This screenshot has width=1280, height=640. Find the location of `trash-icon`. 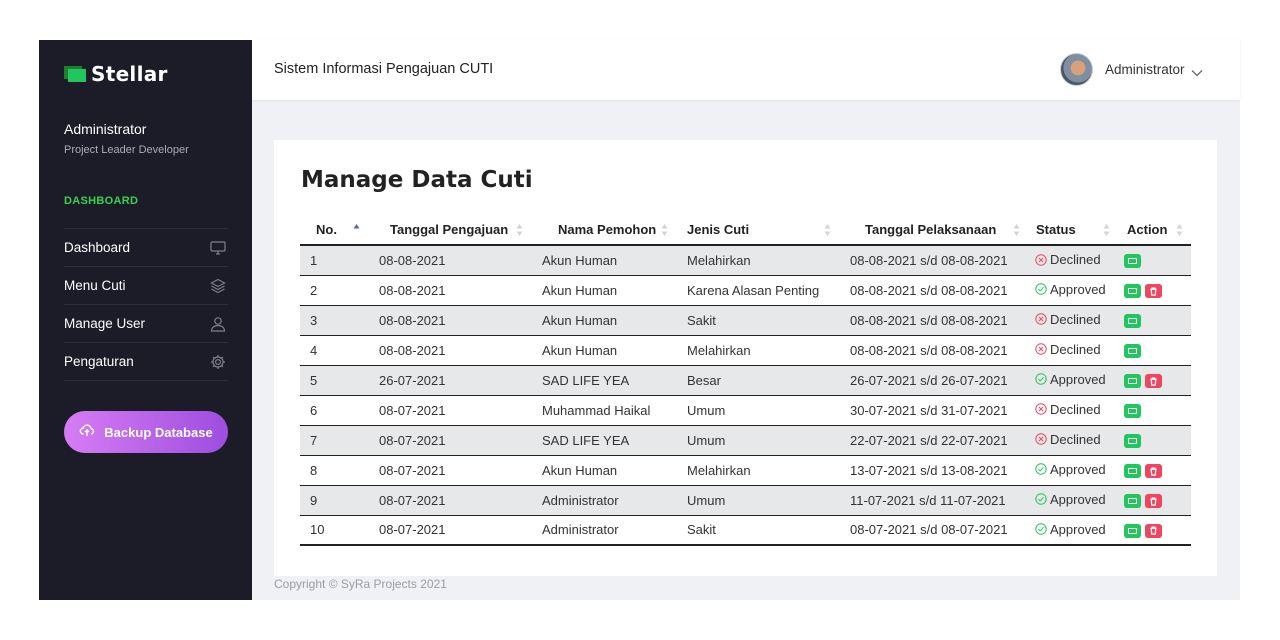

trash-icon is located at coordinates (1153, 530).